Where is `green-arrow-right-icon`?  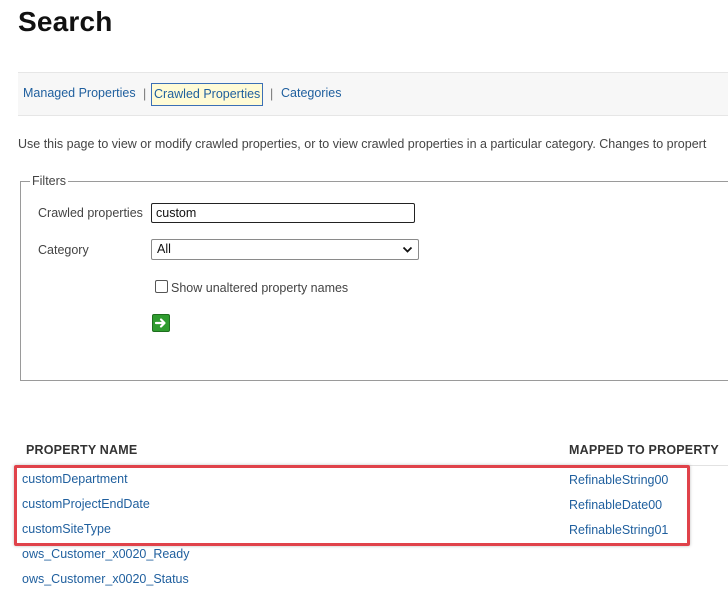 green-arrow-right-icon is located at coordinates (160, 323).